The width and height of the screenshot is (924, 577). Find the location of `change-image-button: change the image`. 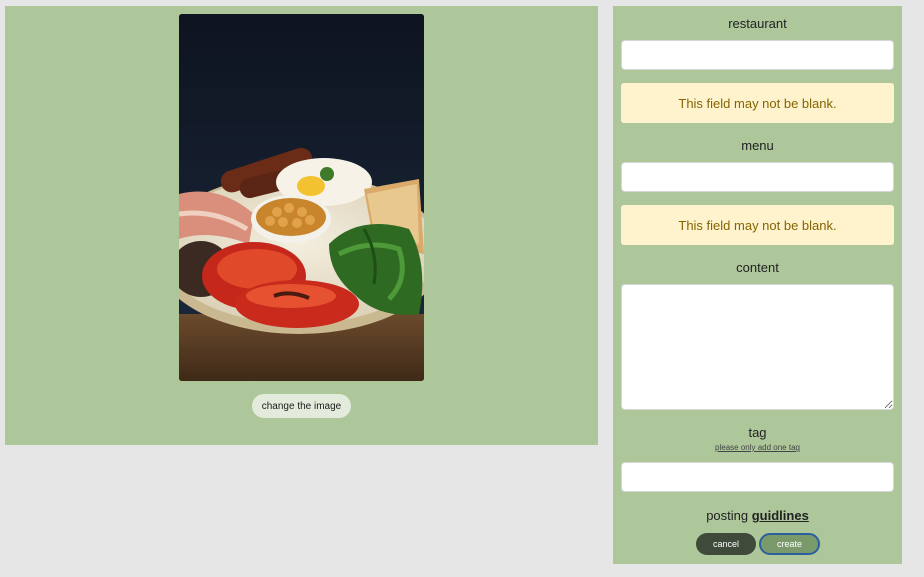

change-image-button: change the image is located at coordinates (301, 406).